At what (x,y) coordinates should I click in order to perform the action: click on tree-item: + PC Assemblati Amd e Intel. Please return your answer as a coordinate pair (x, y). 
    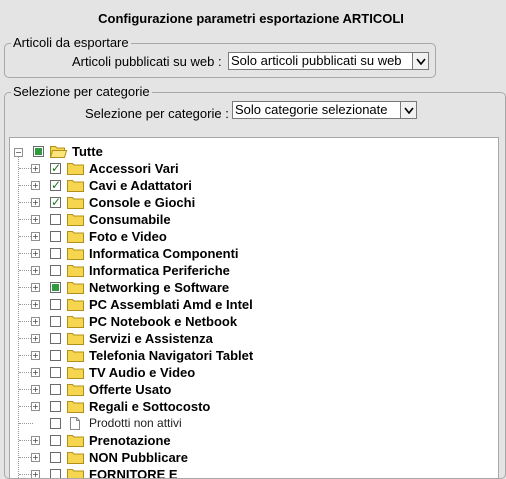
    Looking at the image, I should click on (250, 304).